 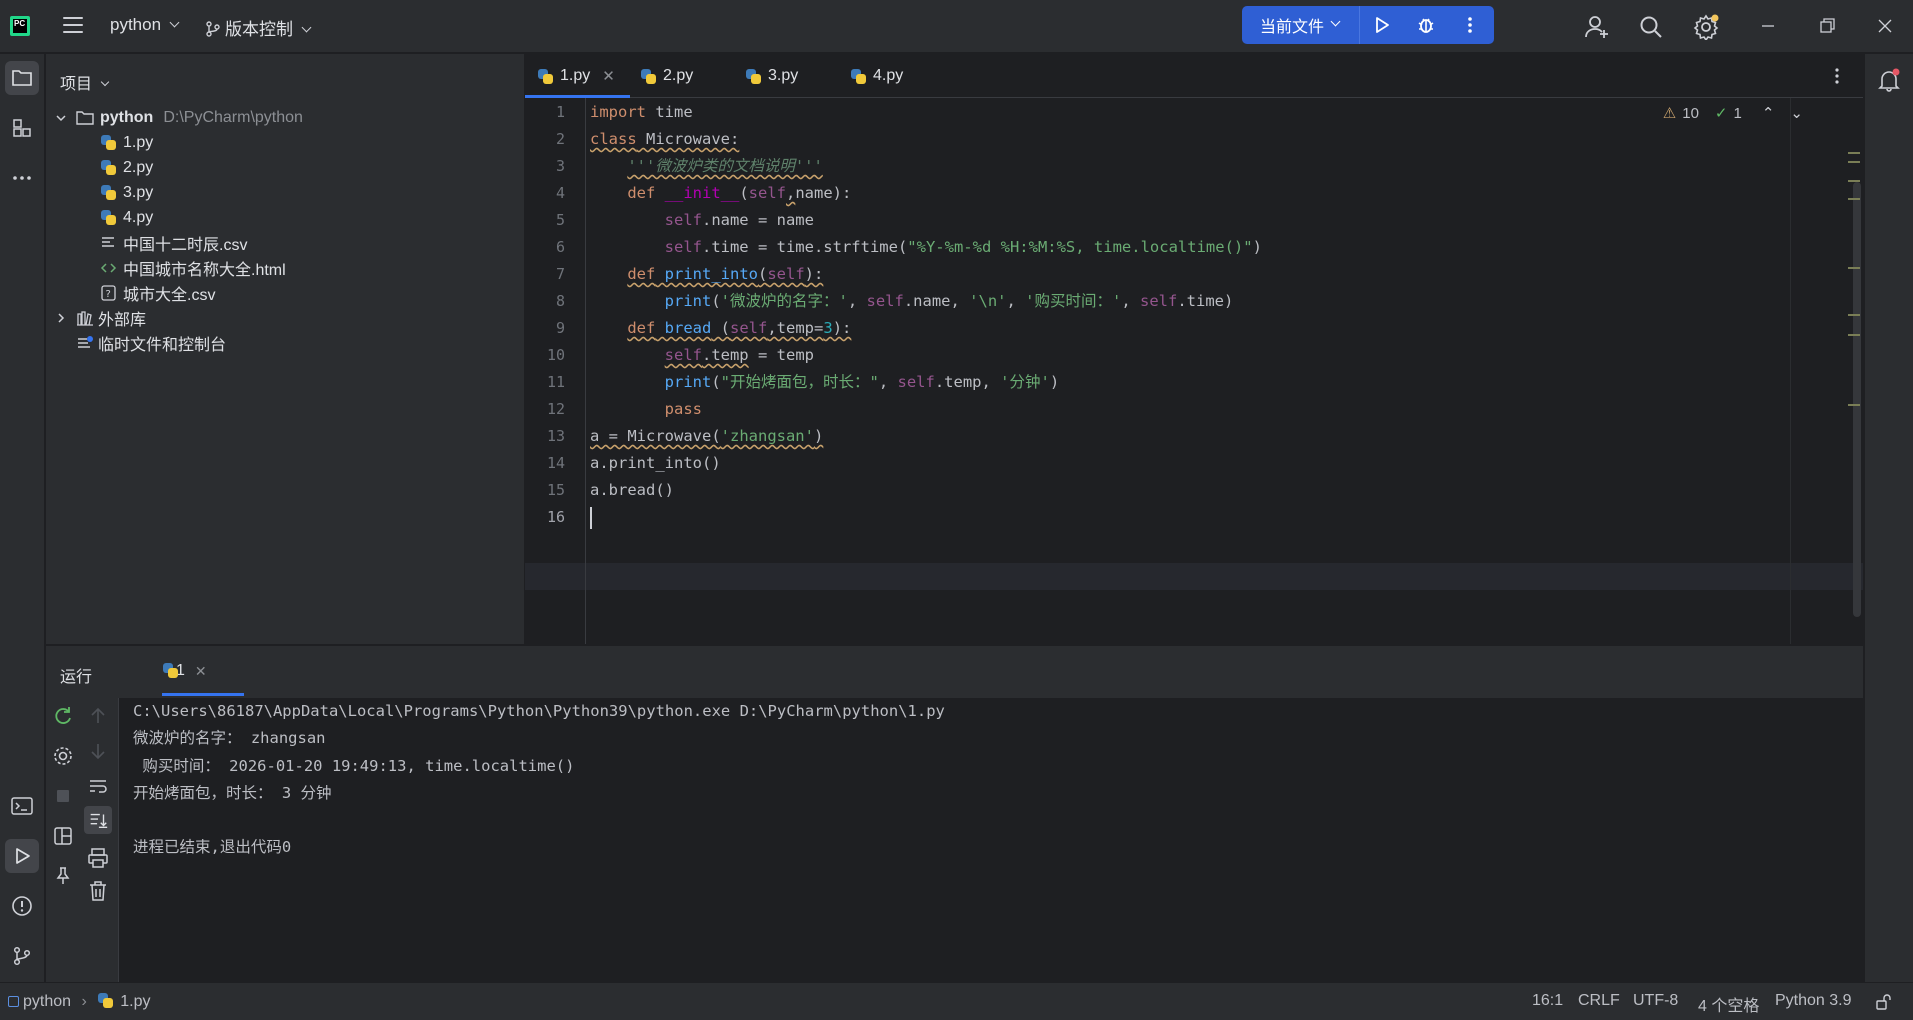 I want to click on scroll-up-icon, so click(x=98, y=716).